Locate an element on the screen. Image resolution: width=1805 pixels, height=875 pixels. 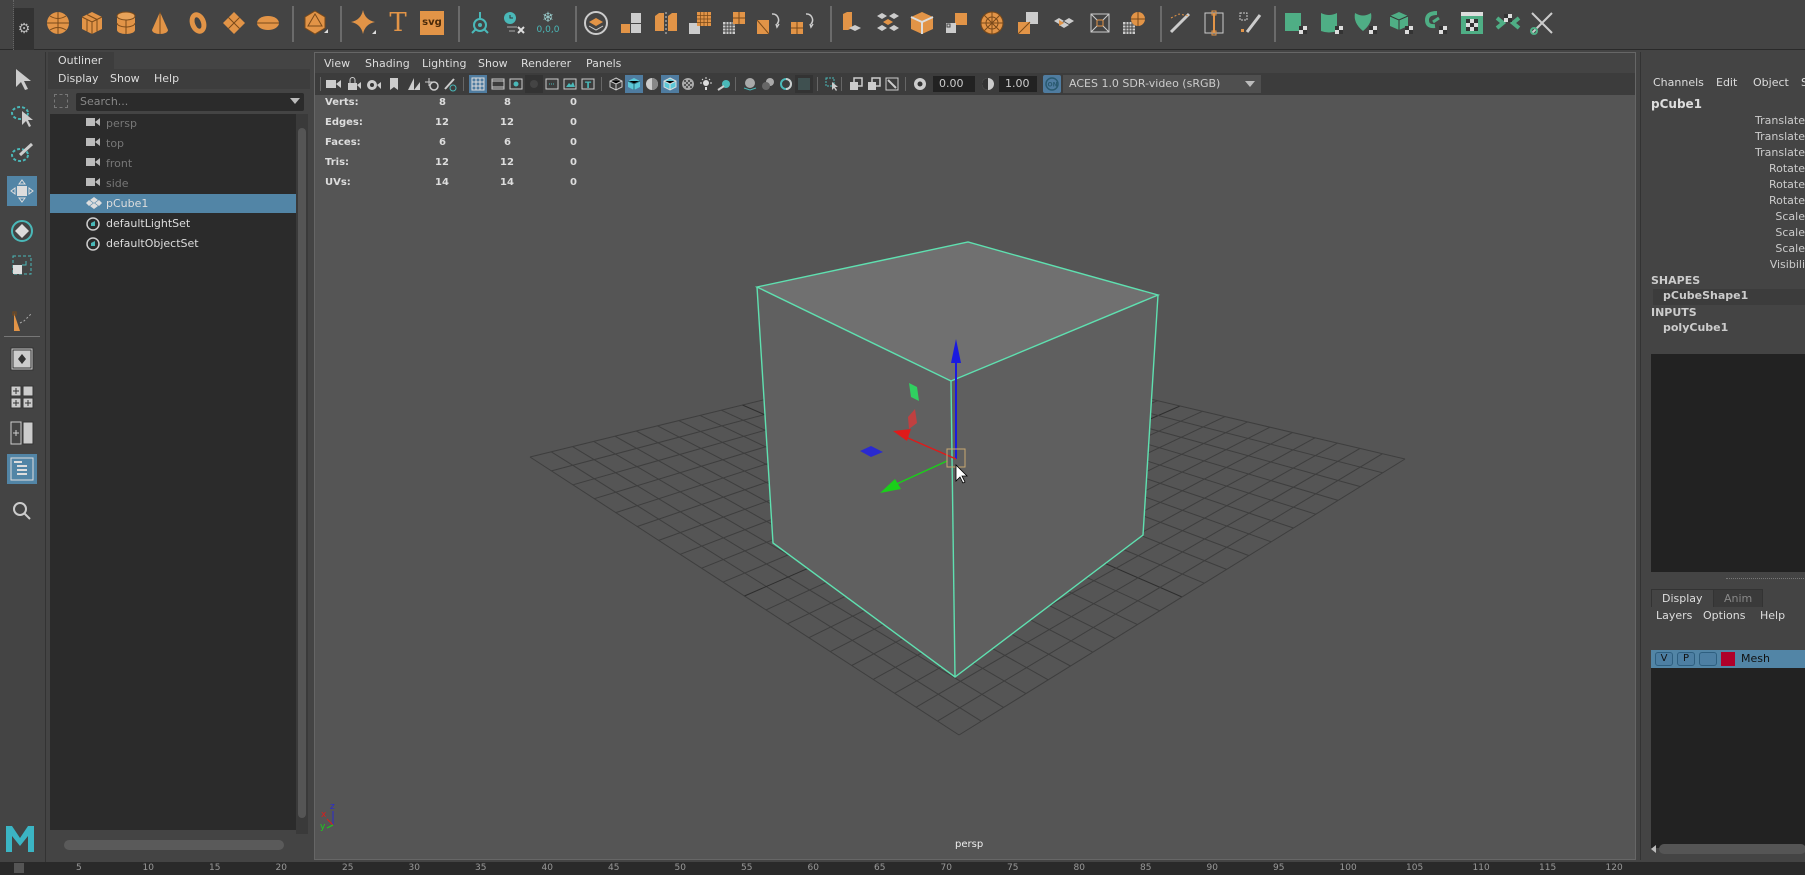
platonic-solid-icon is located at coordinates (316, 23).